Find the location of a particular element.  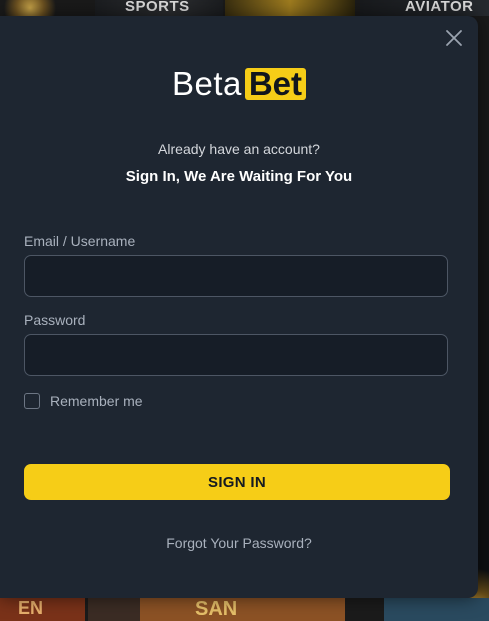

remember-me-toggle: Remember me is located at coordinates (83, 401).